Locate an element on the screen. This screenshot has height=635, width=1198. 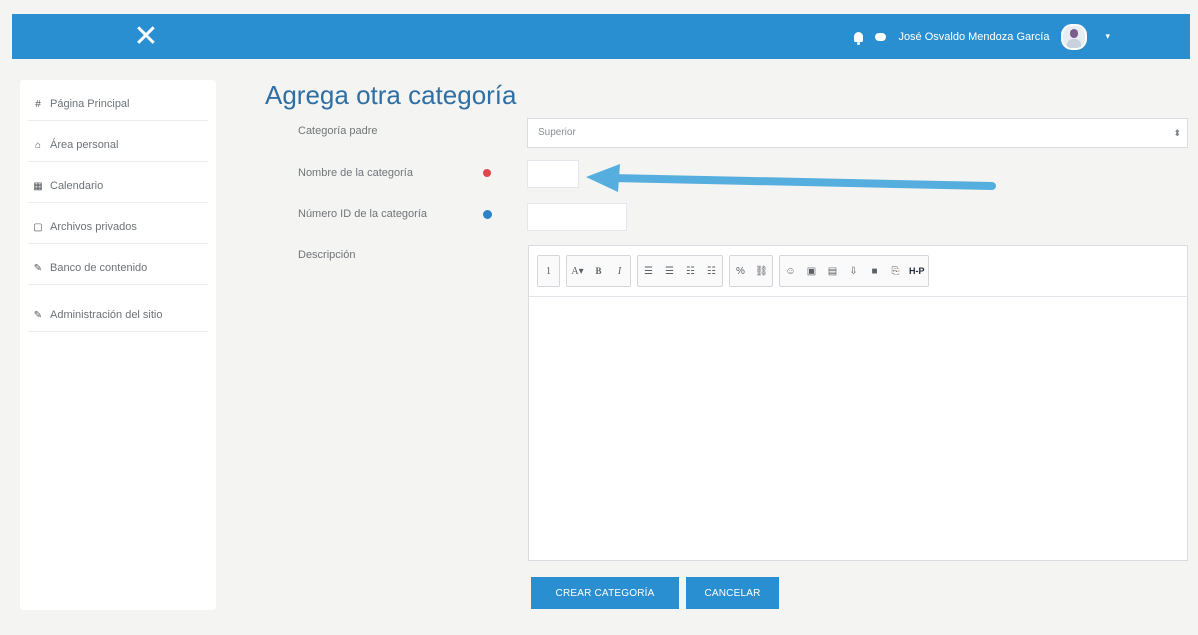
sidebar-item-label: Área personal is located at coordinates (84, 145).